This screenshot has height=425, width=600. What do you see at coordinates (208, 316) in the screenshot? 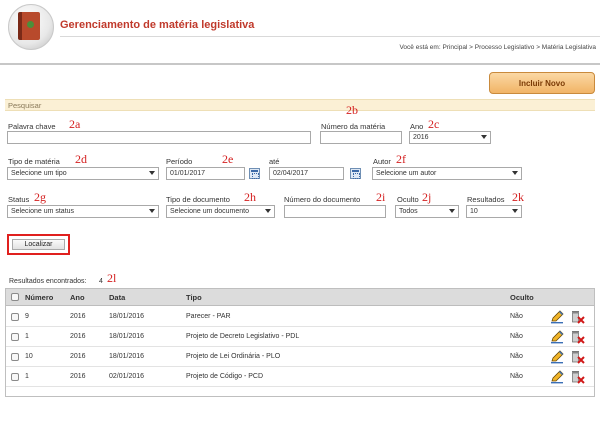
I see `cell-tipo: Parecer - PAR` at bounding box center [208, 316].